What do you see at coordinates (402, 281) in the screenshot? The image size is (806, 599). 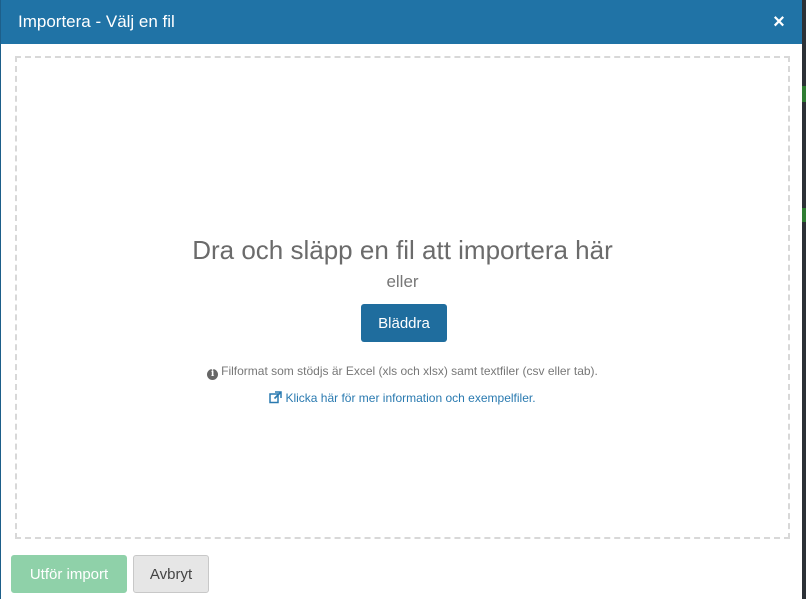 I see `dropzone-or-text: eller` at bounding box center [402, 281].